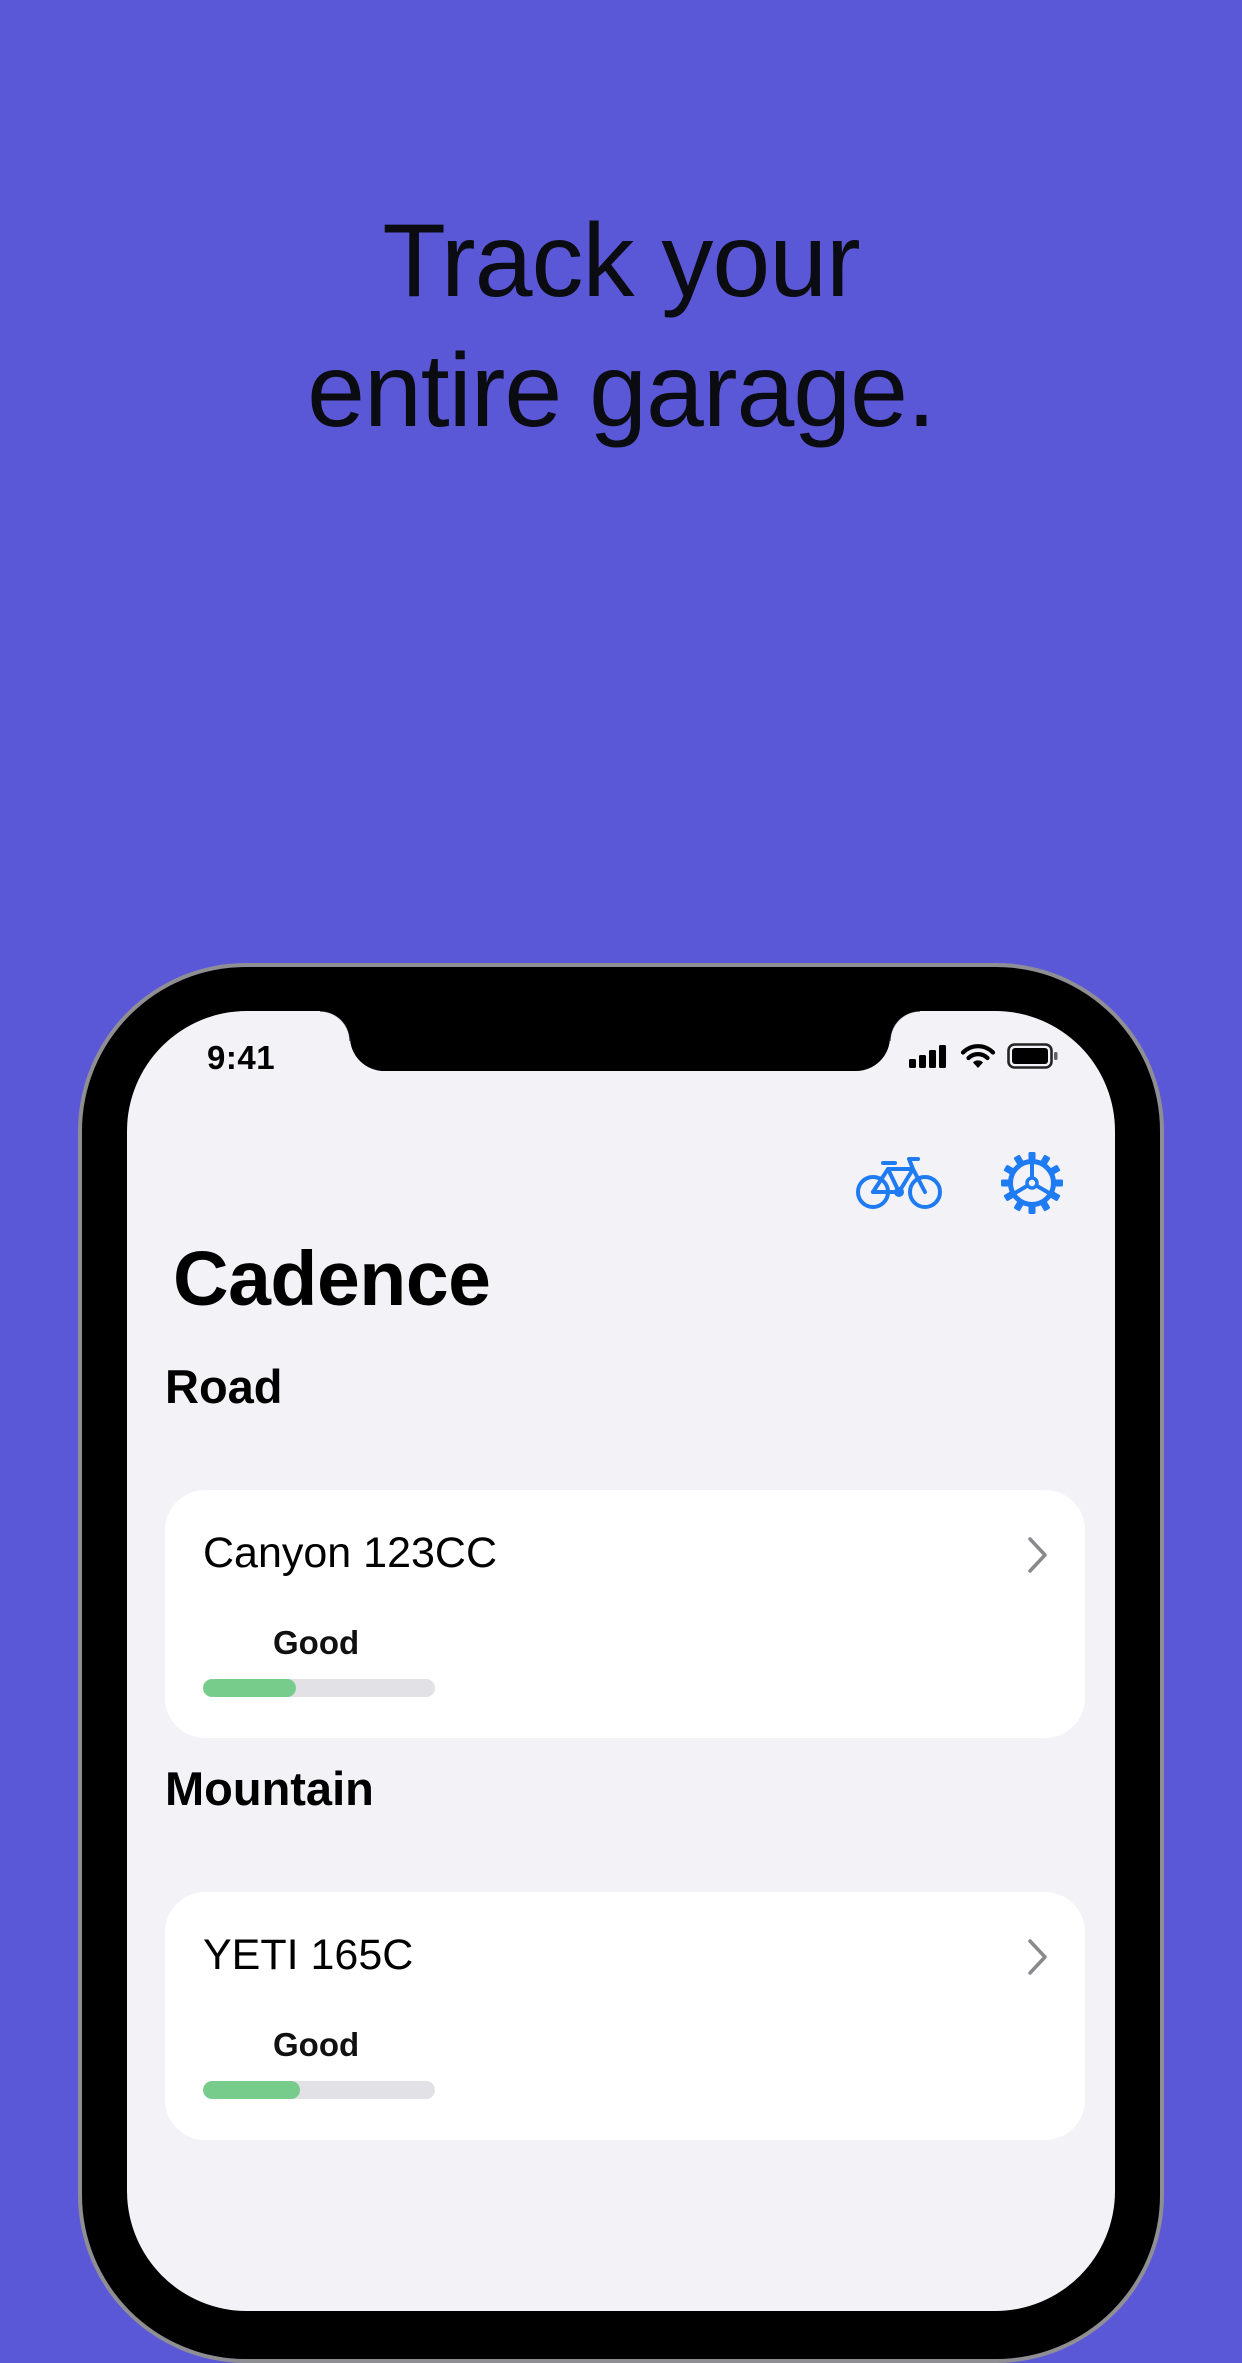 This screenshot has width=1242, height=2363. I want to click on bicycle-icon, so click(899, 1183).